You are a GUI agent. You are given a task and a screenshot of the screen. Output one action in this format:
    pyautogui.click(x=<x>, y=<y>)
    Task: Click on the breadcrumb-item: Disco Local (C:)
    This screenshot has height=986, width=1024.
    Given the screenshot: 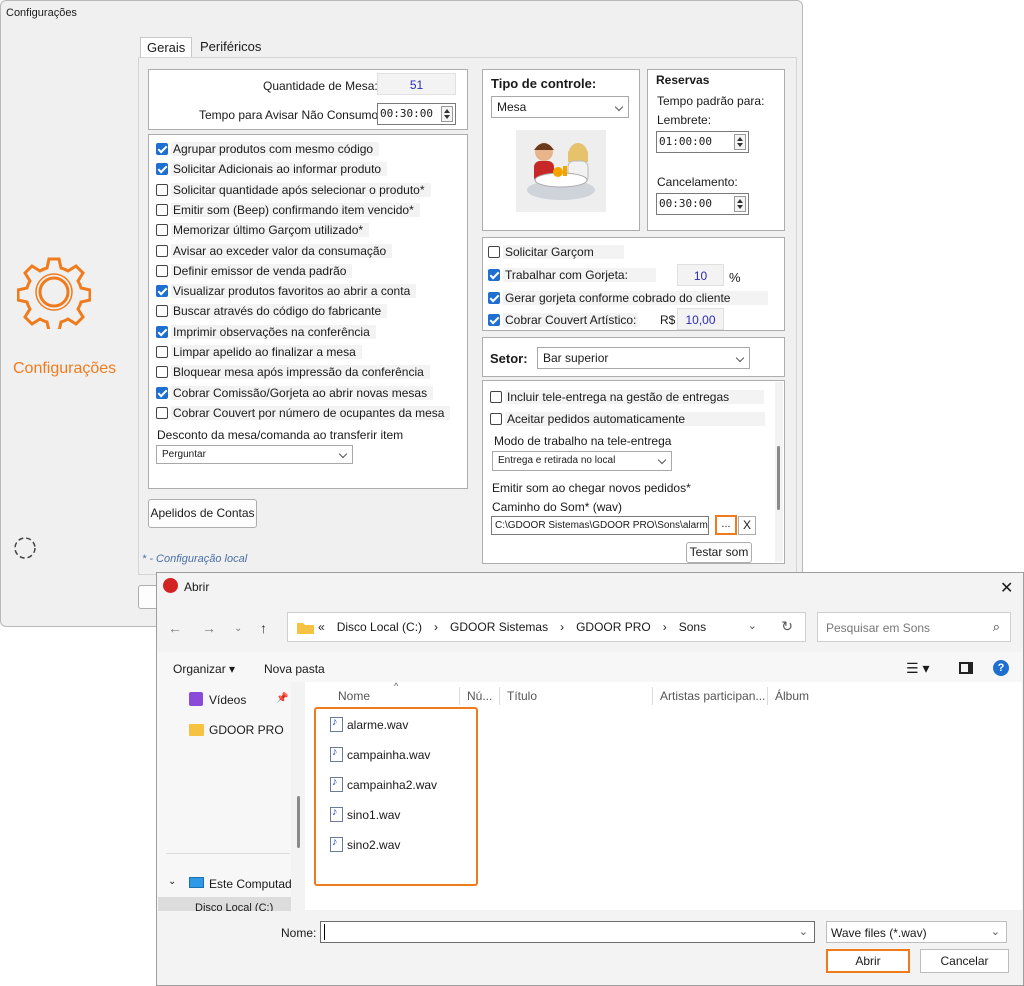 What is the action you would take?
    pyautogui.click(x=379, y=627)
    